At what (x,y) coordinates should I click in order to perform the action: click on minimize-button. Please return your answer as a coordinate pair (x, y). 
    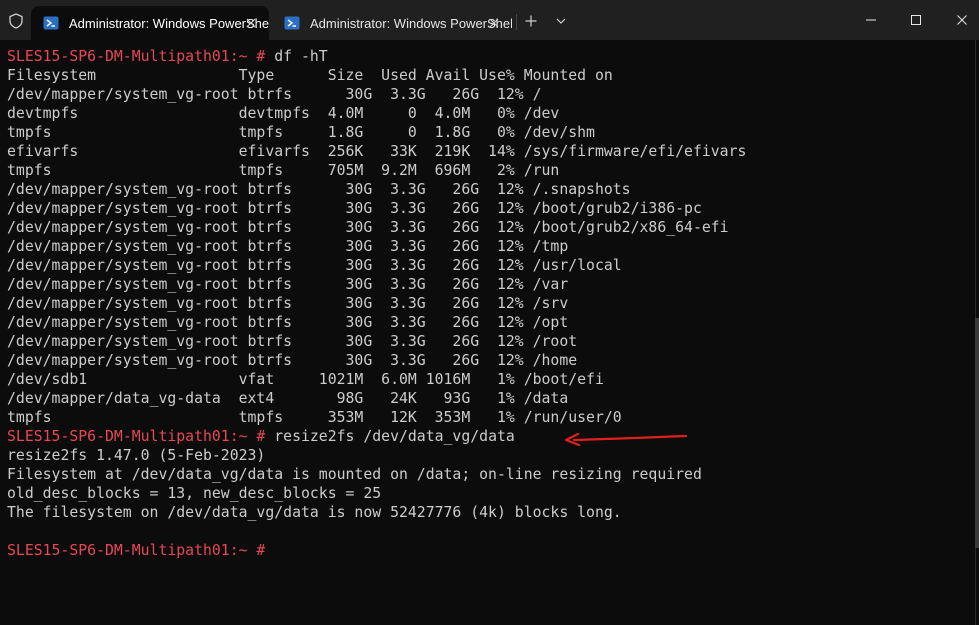
    Looking at the image, I should click on (871, 20).